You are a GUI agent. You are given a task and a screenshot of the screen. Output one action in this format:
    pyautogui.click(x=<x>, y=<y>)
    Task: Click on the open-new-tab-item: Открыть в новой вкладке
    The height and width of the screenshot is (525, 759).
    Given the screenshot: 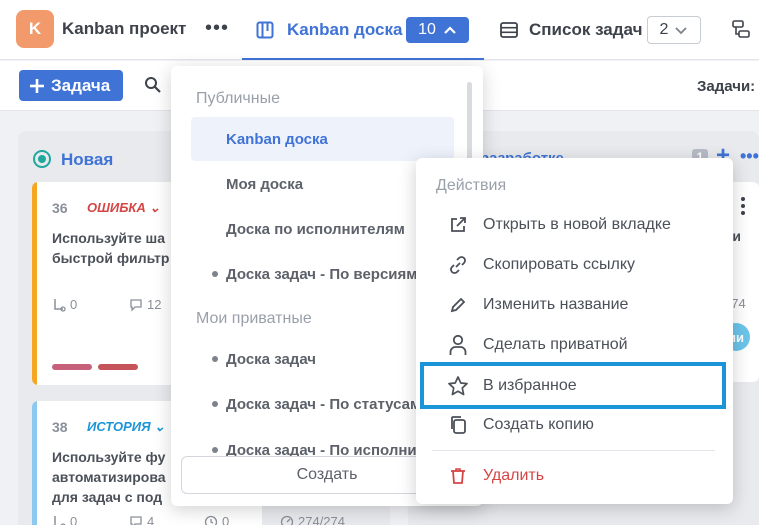 What is the action you would take?
    pyautogui.click(x=574, y=225)
    